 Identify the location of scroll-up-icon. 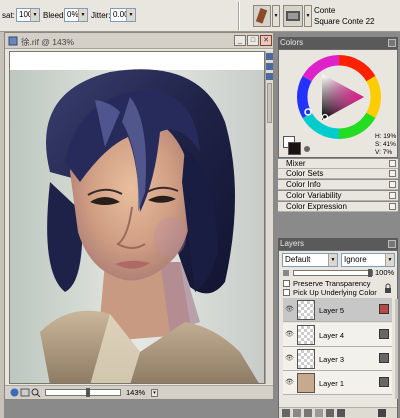
(269, 56).